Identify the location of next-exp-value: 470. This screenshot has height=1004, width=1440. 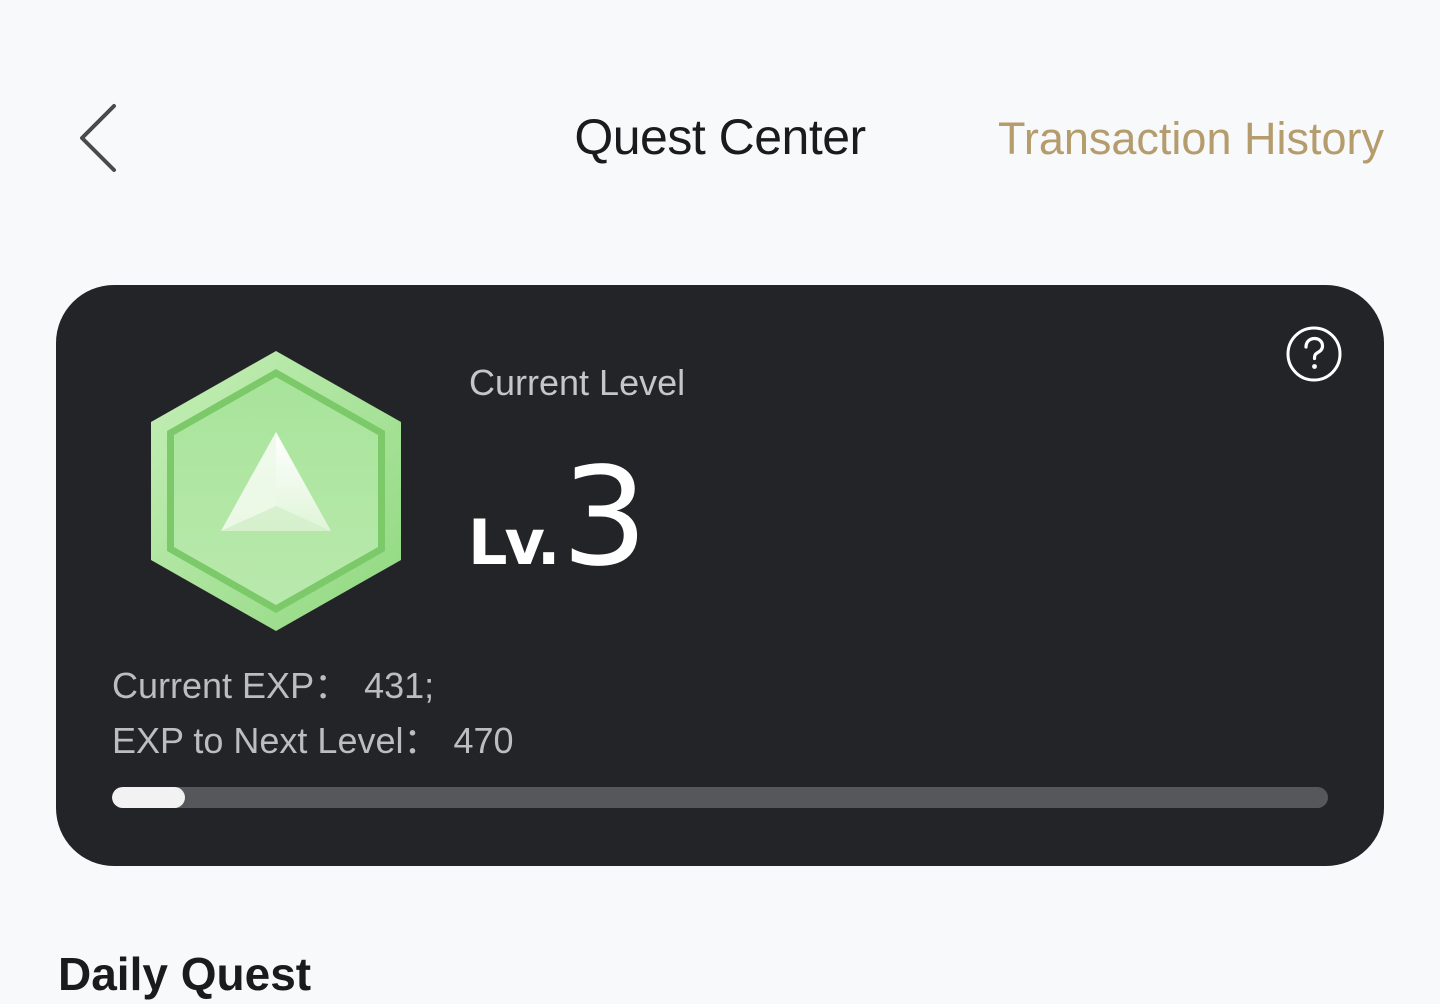
(483, 740).